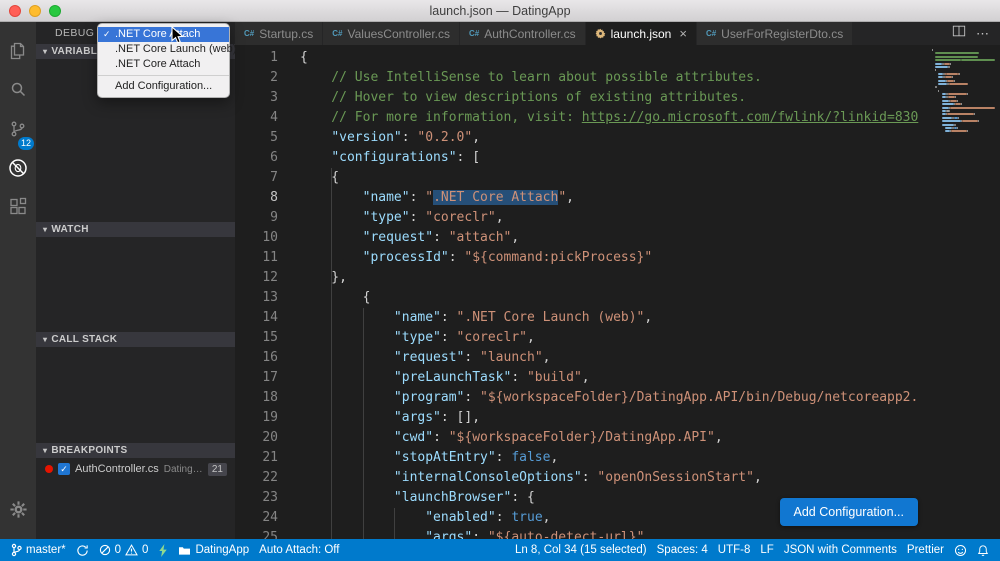  What do you see at coordinates (18, 509) in the screenshot?
I see `gear-icon` at bounding box center [18, 509].